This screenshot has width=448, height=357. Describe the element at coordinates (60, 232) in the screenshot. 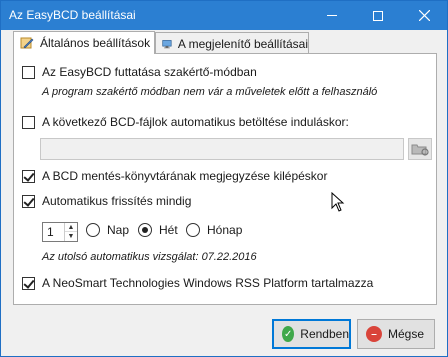

I see `update-interval-stepper: 1 ▲ ▼` at that location.